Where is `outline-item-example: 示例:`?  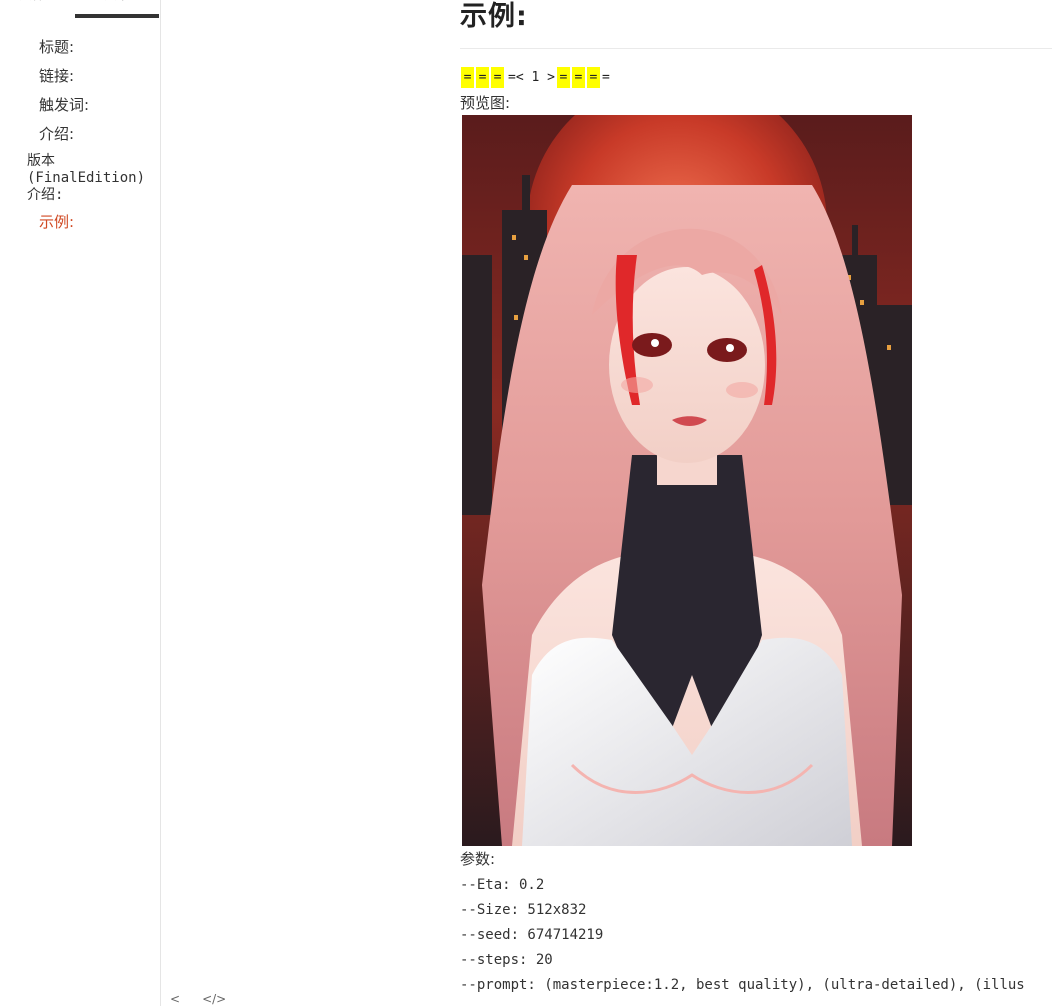 outline-item-example: 示例: is located at coordinates (80, 222).